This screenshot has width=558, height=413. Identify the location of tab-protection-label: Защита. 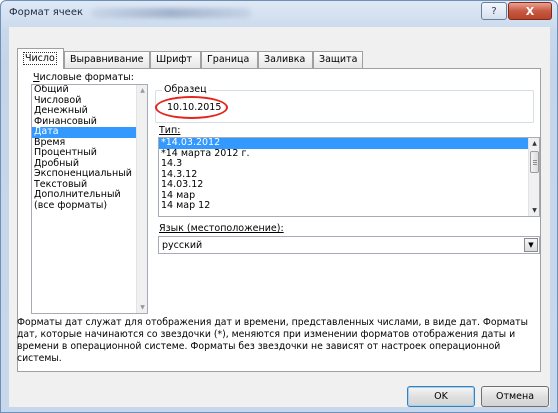
(338, 59).